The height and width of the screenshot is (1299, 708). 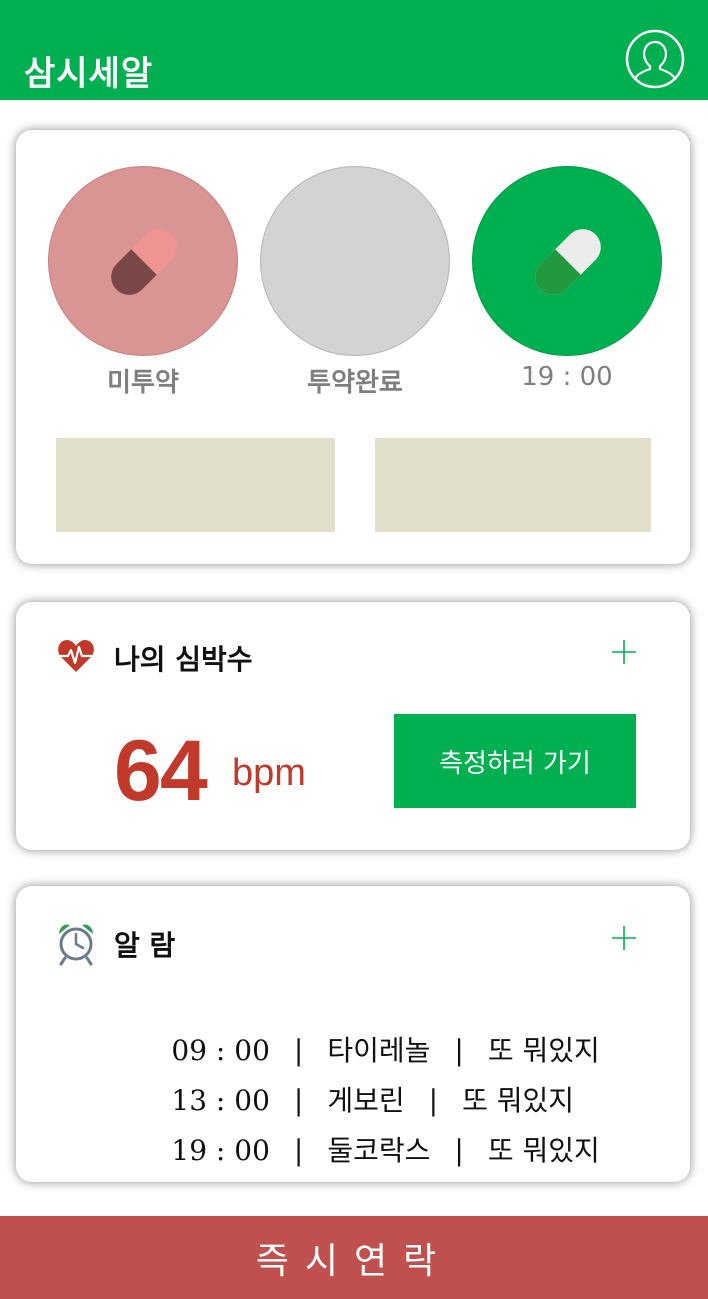 What do you see at coordinates (143, 383) in the screenshot?
I see `missed-dose-label: 미투약` at bounding box center [143, 383].